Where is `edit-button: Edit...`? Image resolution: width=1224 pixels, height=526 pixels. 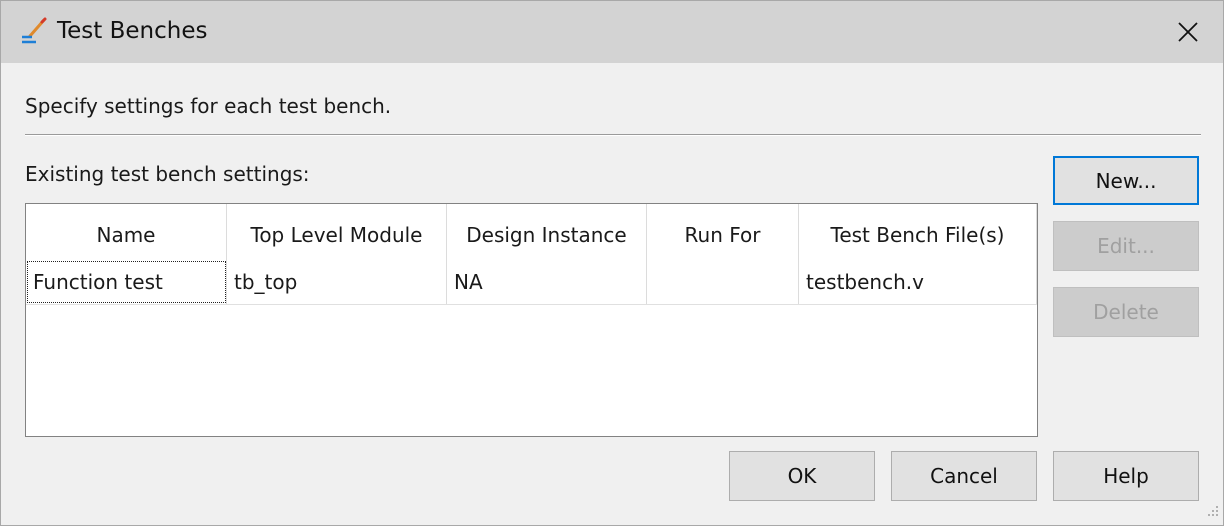 edit-button: Edit... is located at coordinates (1126, 246).